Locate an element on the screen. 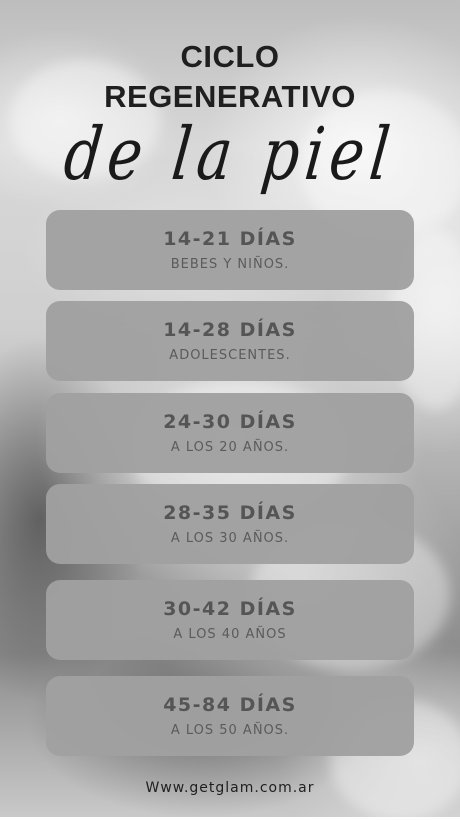 This screenshot has width=460, height=820. cycle-age-label: A LOS 30 AÑOS. is located at coordinates (230, 538).